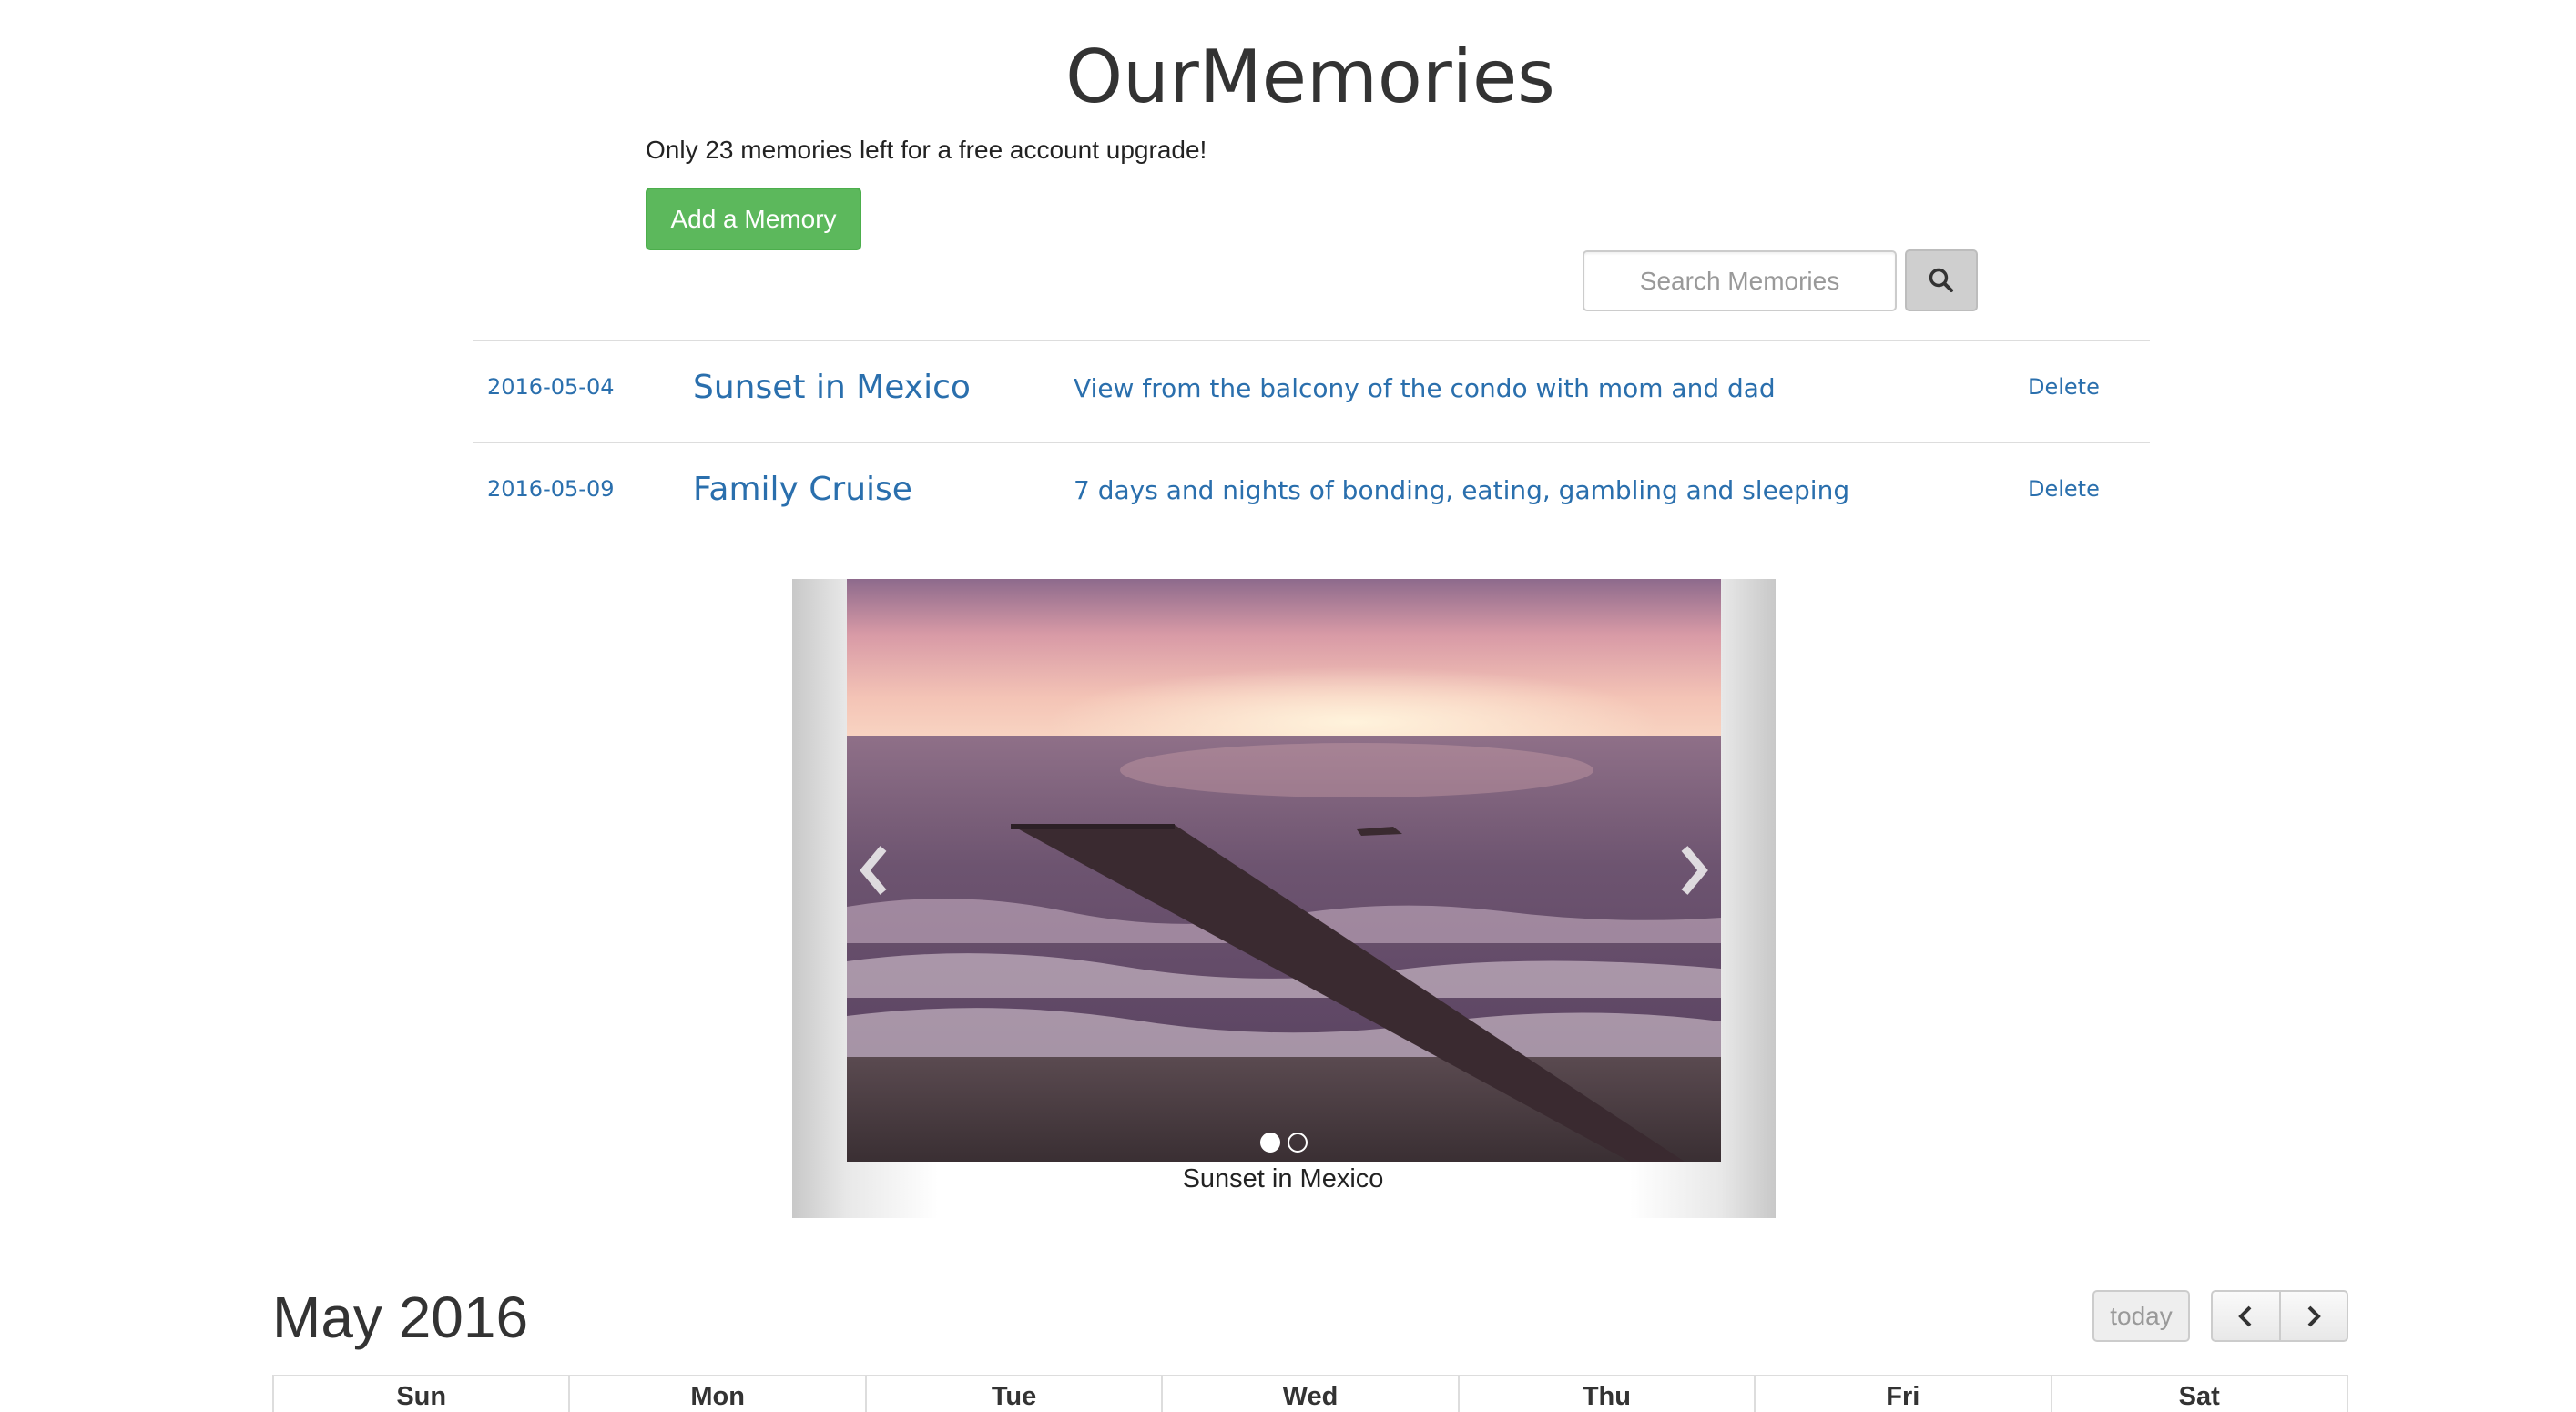 The image size is (2576, 1412). Describe the element at coordinates (1284, 1142) in the screenshot. I see `carousel-indicators` at that location.